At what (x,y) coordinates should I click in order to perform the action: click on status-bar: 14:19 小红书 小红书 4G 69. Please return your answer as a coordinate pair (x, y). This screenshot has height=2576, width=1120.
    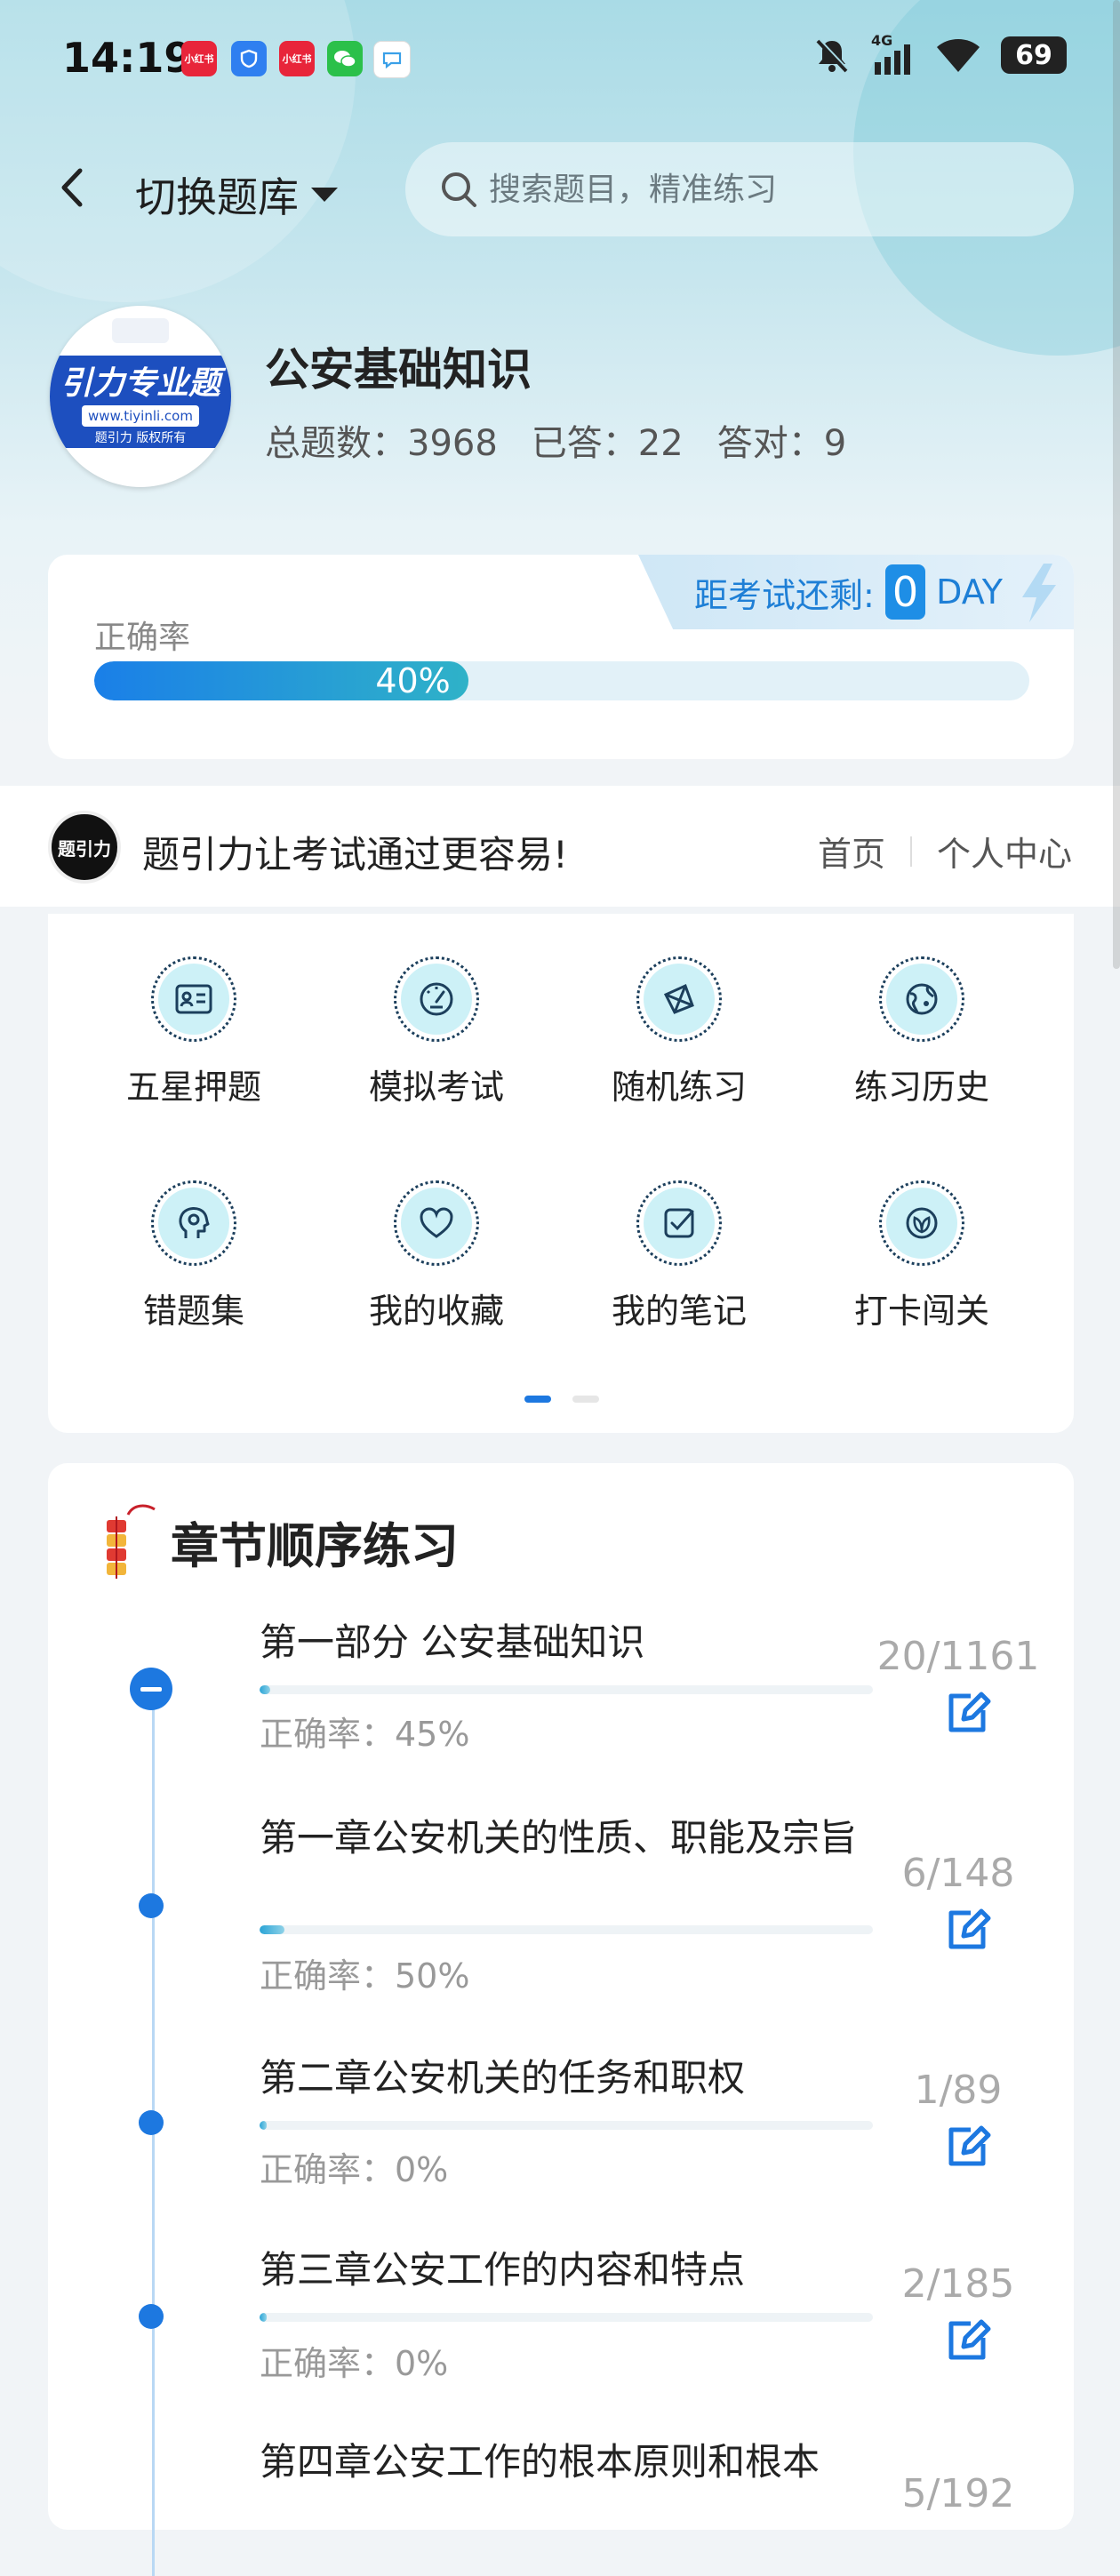
    Looking at the image, I should click on (560, 60).